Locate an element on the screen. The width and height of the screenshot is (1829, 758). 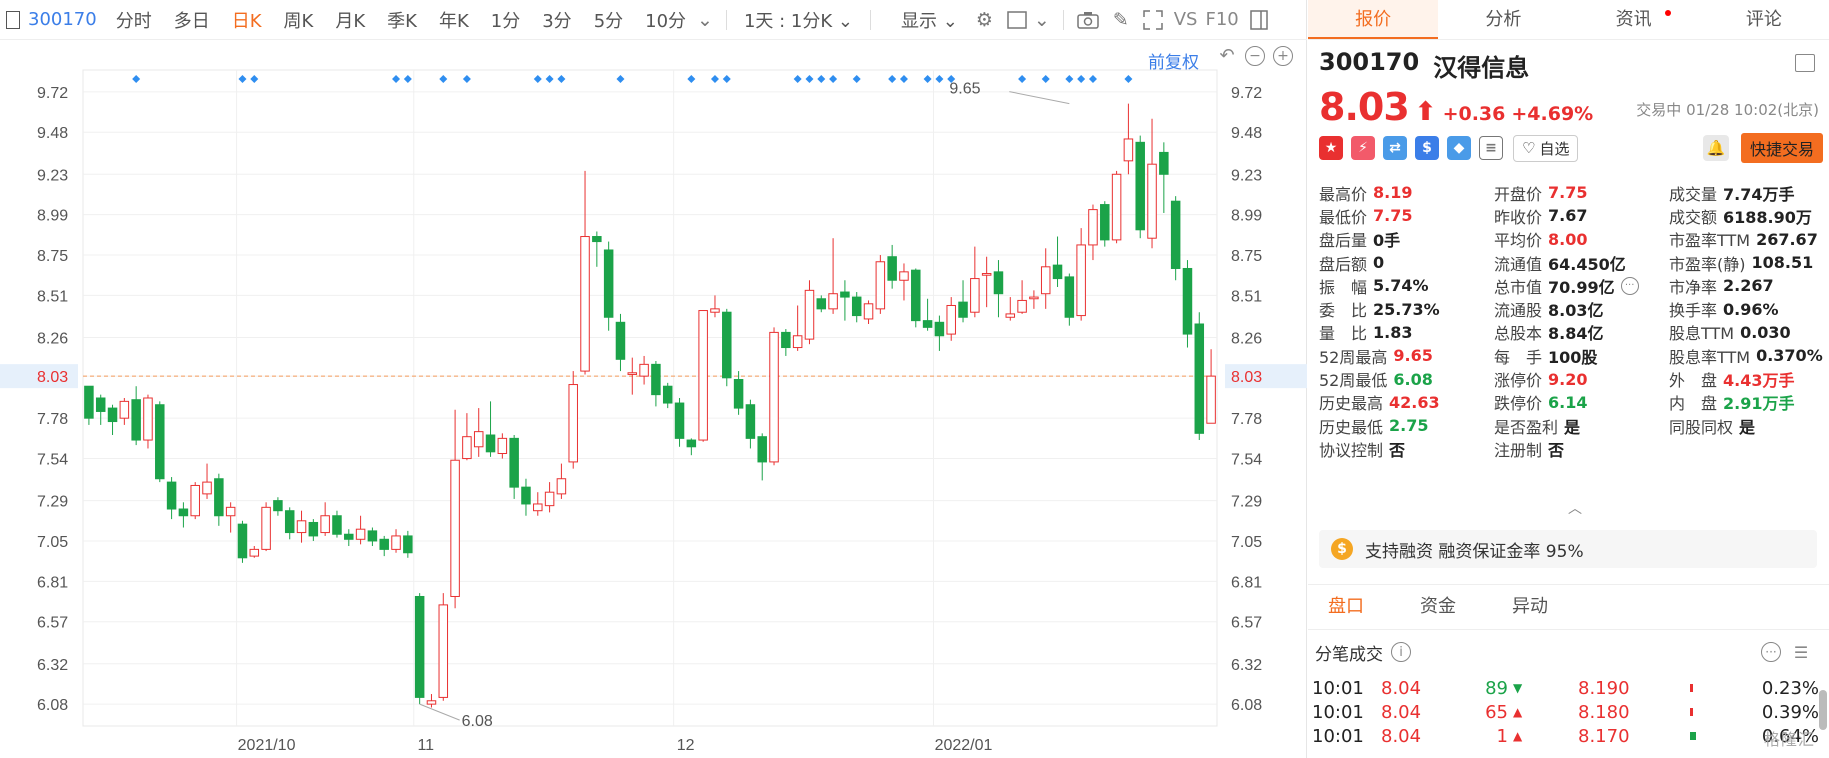
document-icon: ≡ is located at coordinates (1491, 148).